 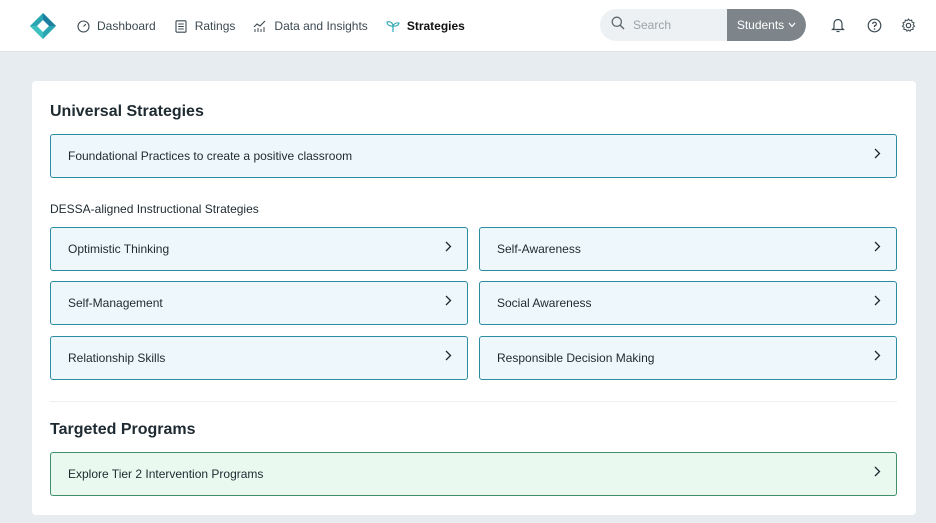 What do you see at coordinates (688, 303) in the screenshot?
I see `strategy-tile-social-awareness: Social Awareness` at bounding box center [688, 303].